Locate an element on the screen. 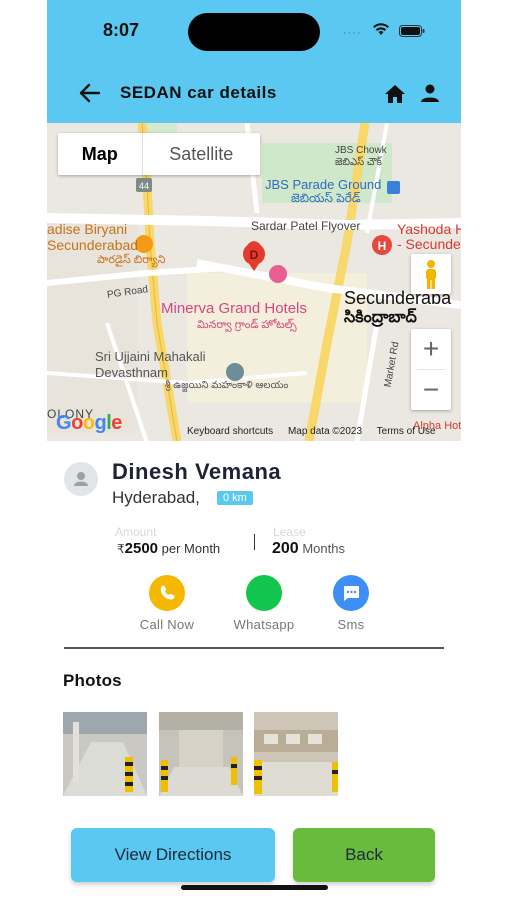  call-circle is located at coordinates (167, 593).